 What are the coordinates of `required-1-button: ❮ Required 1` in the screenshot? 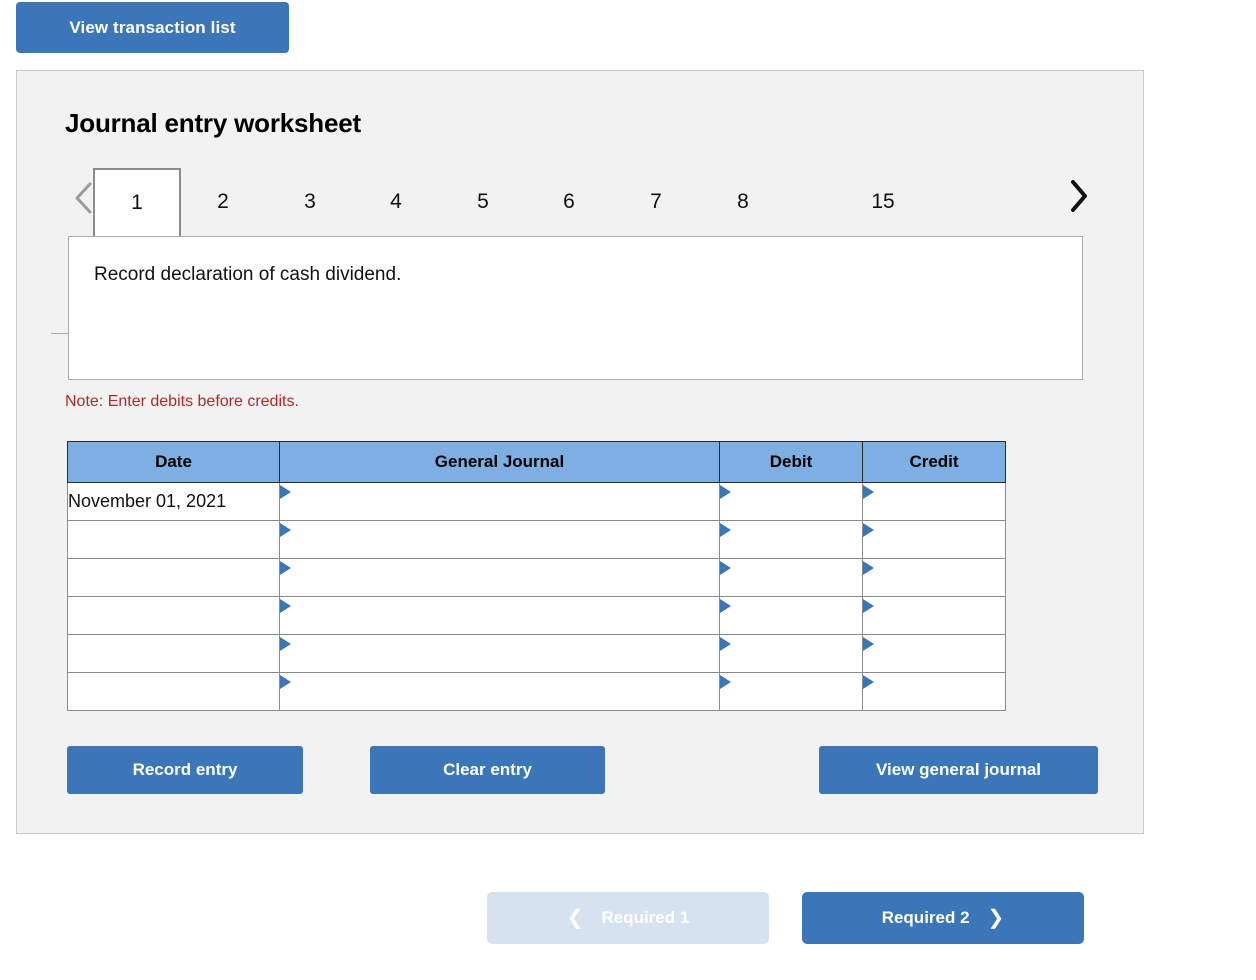 It's located at (628, 918).